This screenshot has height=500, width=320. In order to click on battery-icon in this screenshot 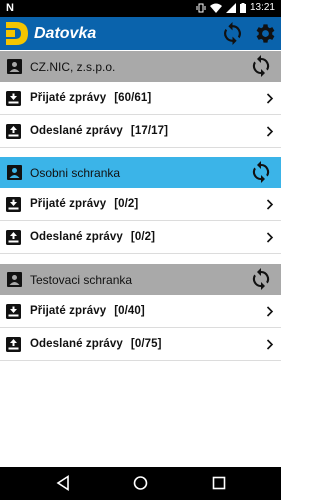, I will do `click(242, 7)`.